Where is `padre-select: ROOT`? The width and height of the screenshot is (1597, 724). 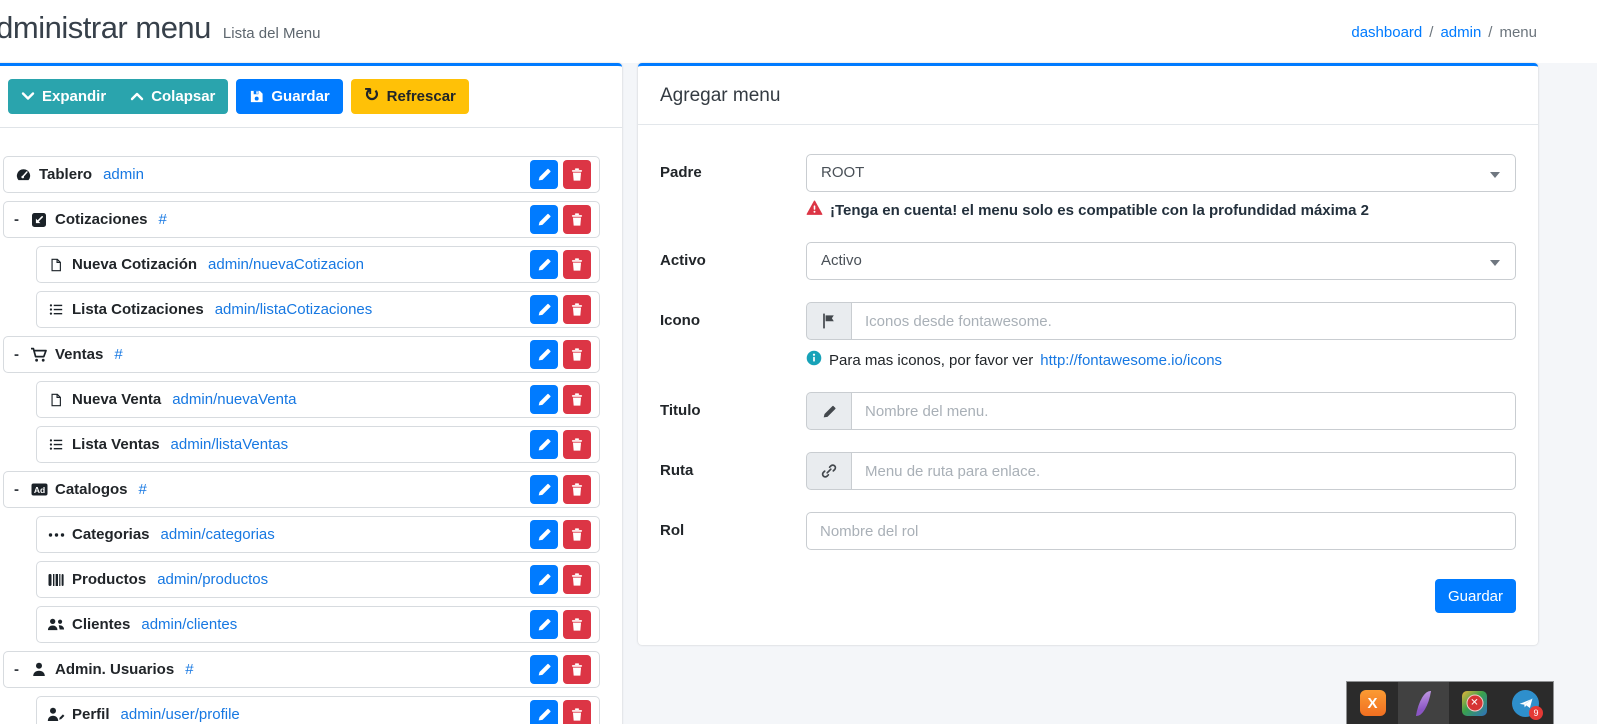
padre-select: ROOT is located at coordinates (1161, 173).